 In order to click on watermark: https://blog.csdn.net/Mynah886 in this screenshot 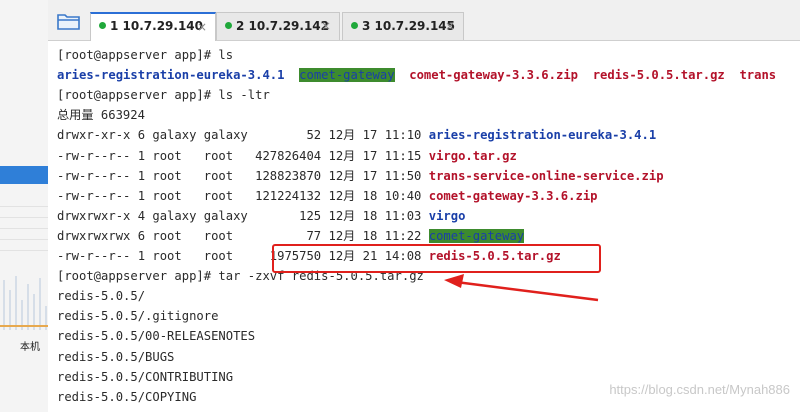, I will do `click(699, 389)`.